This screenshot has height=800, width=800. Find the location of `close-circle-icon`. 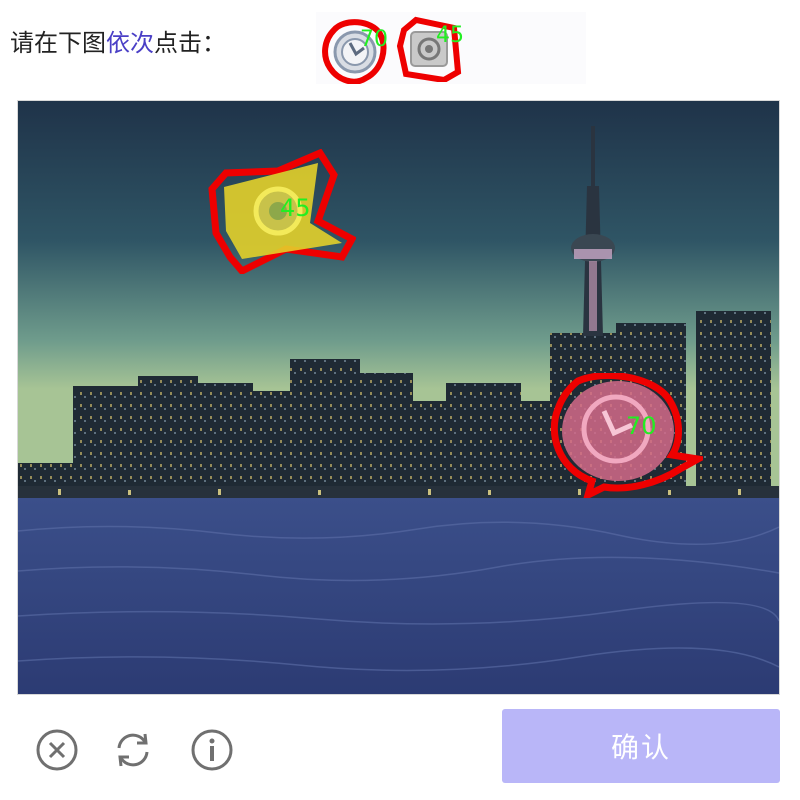

close-circle-icon is located at coordinates (57, 750).